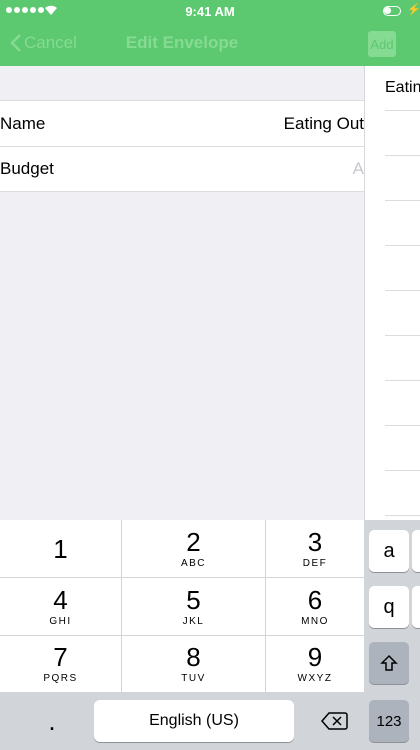  What do you see at coordinates (193, 548) in the screenshot?
I see `key-2: 2 ABC` at bounding box center [193, 548].